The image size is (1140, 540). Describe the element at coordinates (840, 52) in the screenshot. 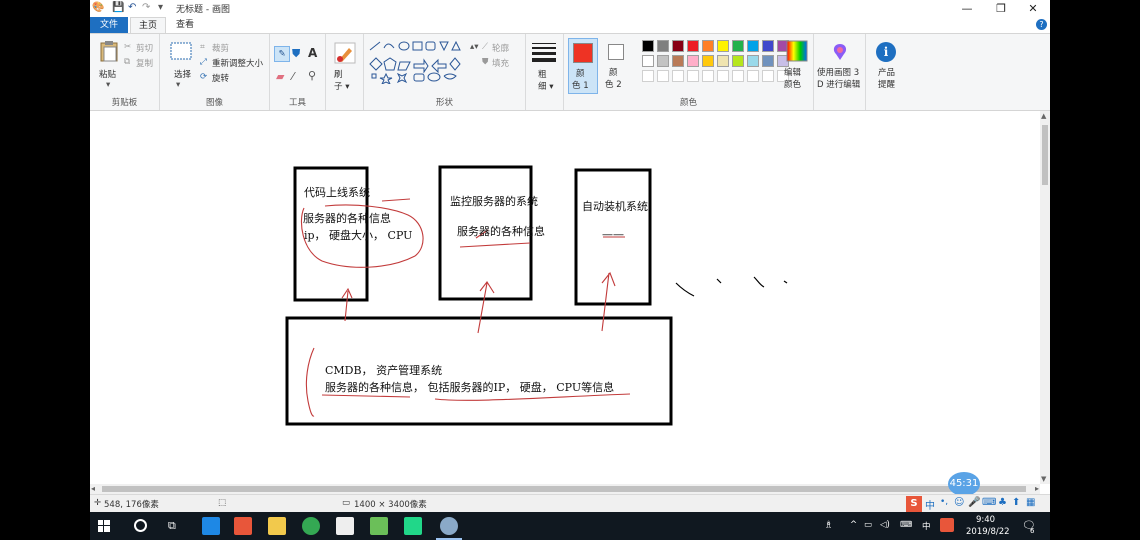

I see `paint3d-icon` at that location.